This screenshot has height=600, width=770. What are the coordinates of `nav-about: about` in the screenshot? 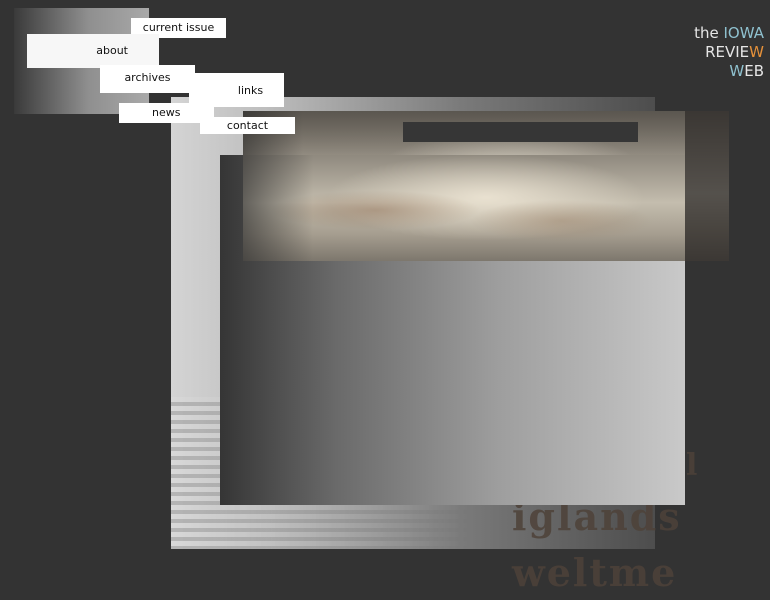 It's located at (93, 51).